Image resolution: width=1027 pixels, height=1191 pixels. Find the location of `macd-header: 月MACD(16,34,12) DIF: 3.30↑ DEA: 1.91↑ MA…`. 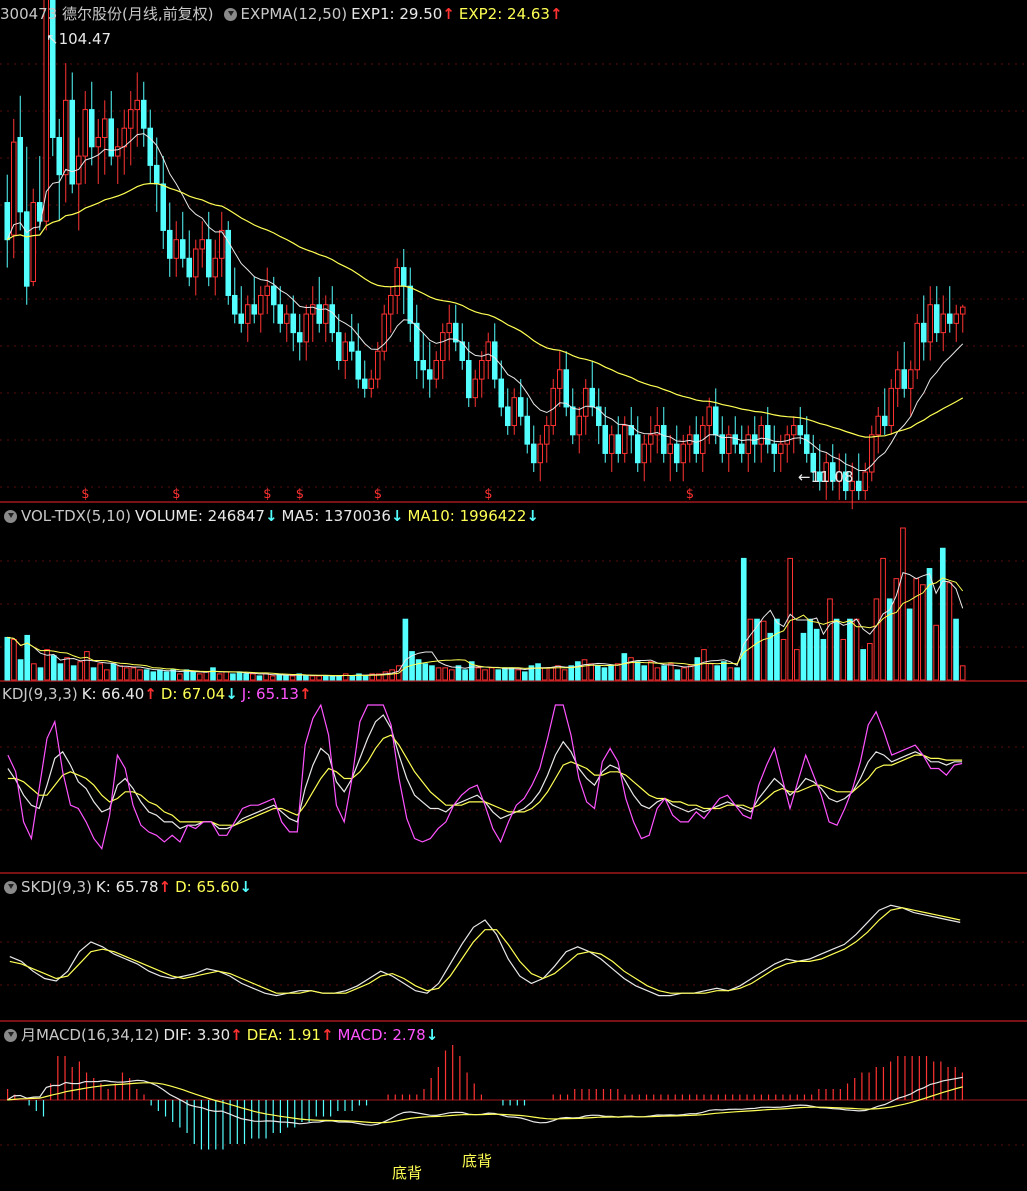

macd-header: 月MACD(16,34,12) DIF: 3.30↑ DEA: 1.91↑ MA… is located at coordinates (221, 1035).